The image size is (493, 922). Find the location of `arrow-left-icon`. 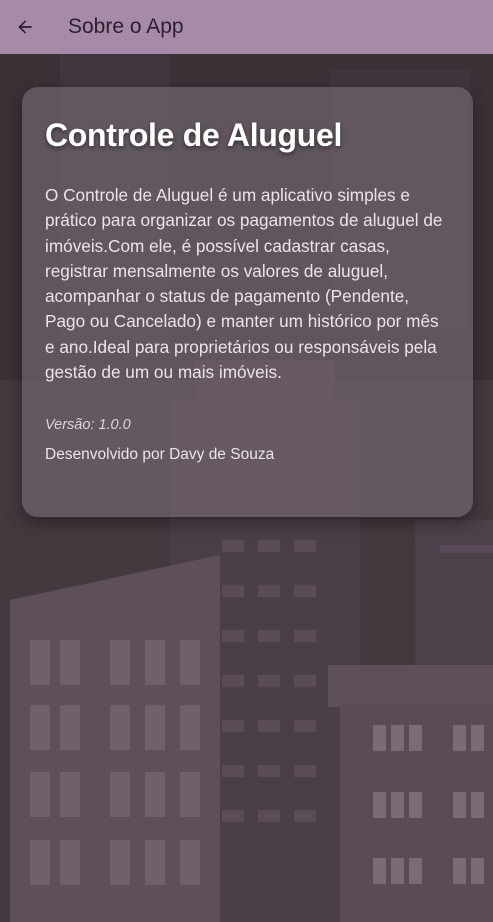

arrow-left-icon is located at coordinates (25, 27).